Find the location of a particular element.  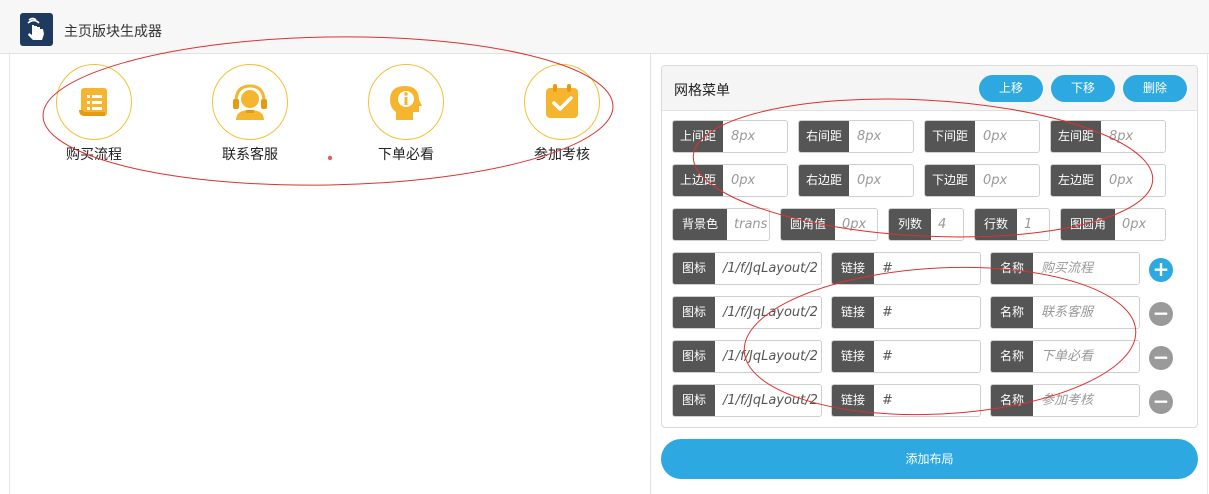

field-value: 购买流程 is located at coordinates (1087, 268).